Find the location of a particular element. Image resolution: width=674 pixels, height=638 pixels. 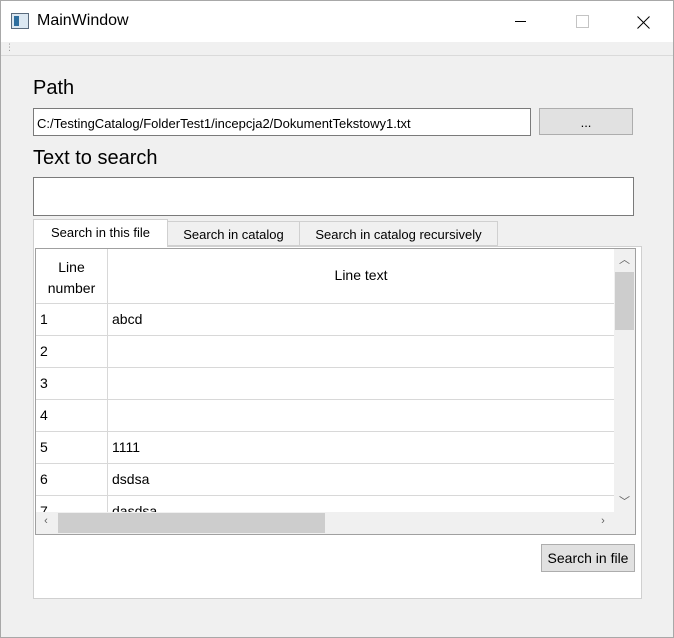

toolbar-area is located at coordinates (337, 49).